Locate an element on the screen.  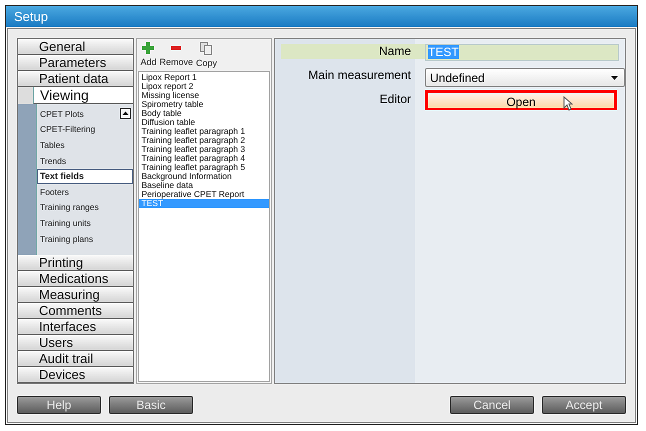
subcategory-item: Trends is located at coordinates (85, 160).